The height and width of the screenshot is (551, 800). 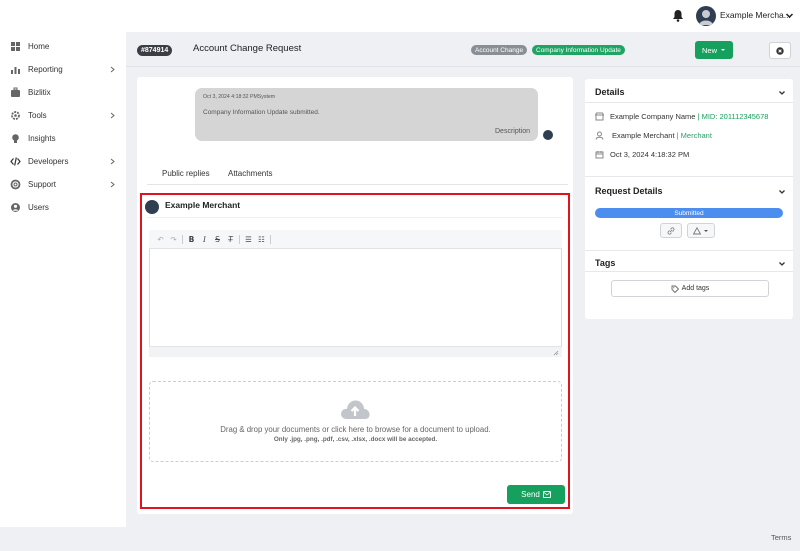 I want to click on ordered-list-icon: ☰, so click(x=248, y=239).